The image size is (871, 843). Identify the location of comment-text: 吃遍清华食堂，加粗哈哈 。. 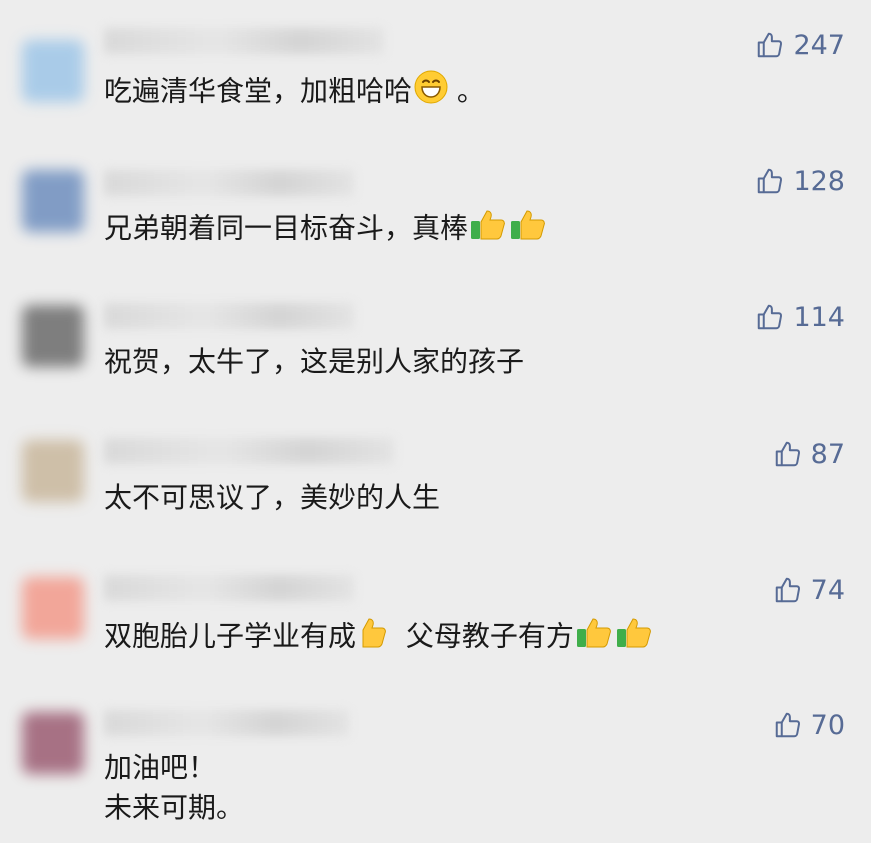
(294, 92).